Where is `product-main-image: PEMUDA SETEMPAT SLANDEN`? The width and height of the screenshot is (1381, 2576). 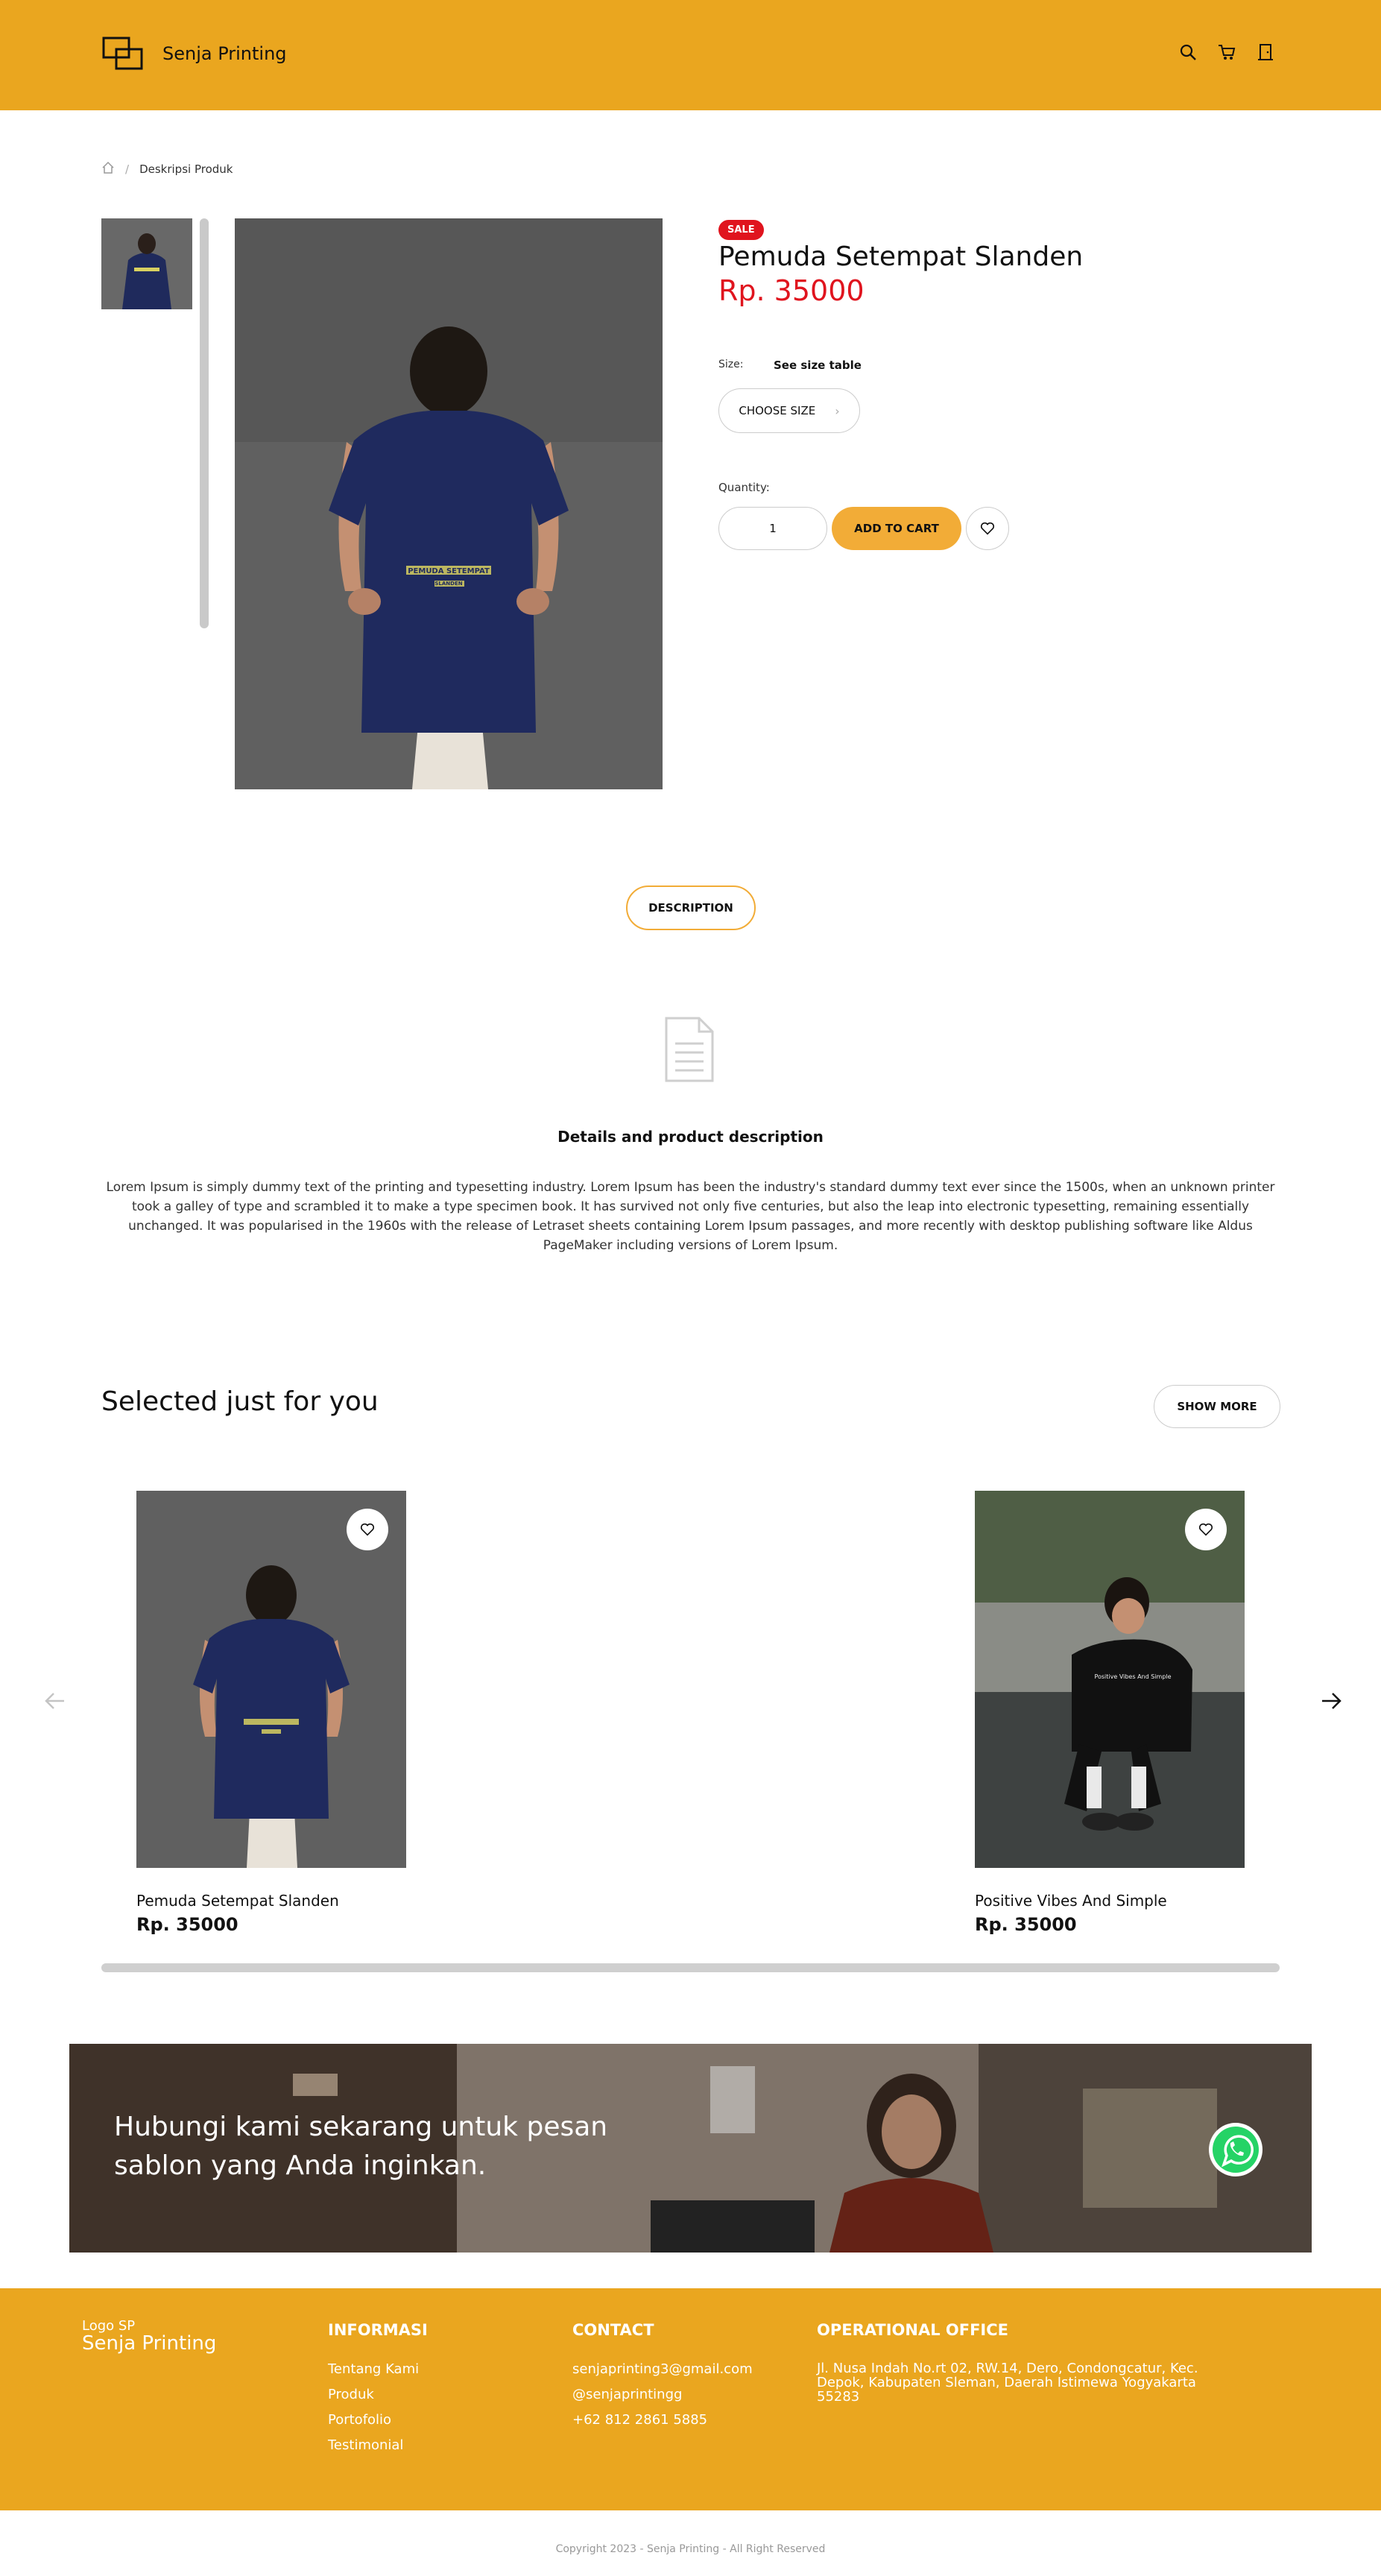
product-main-image: PEMUDA SETEMPAT SLANDEN is located at coordinates (449, 504).